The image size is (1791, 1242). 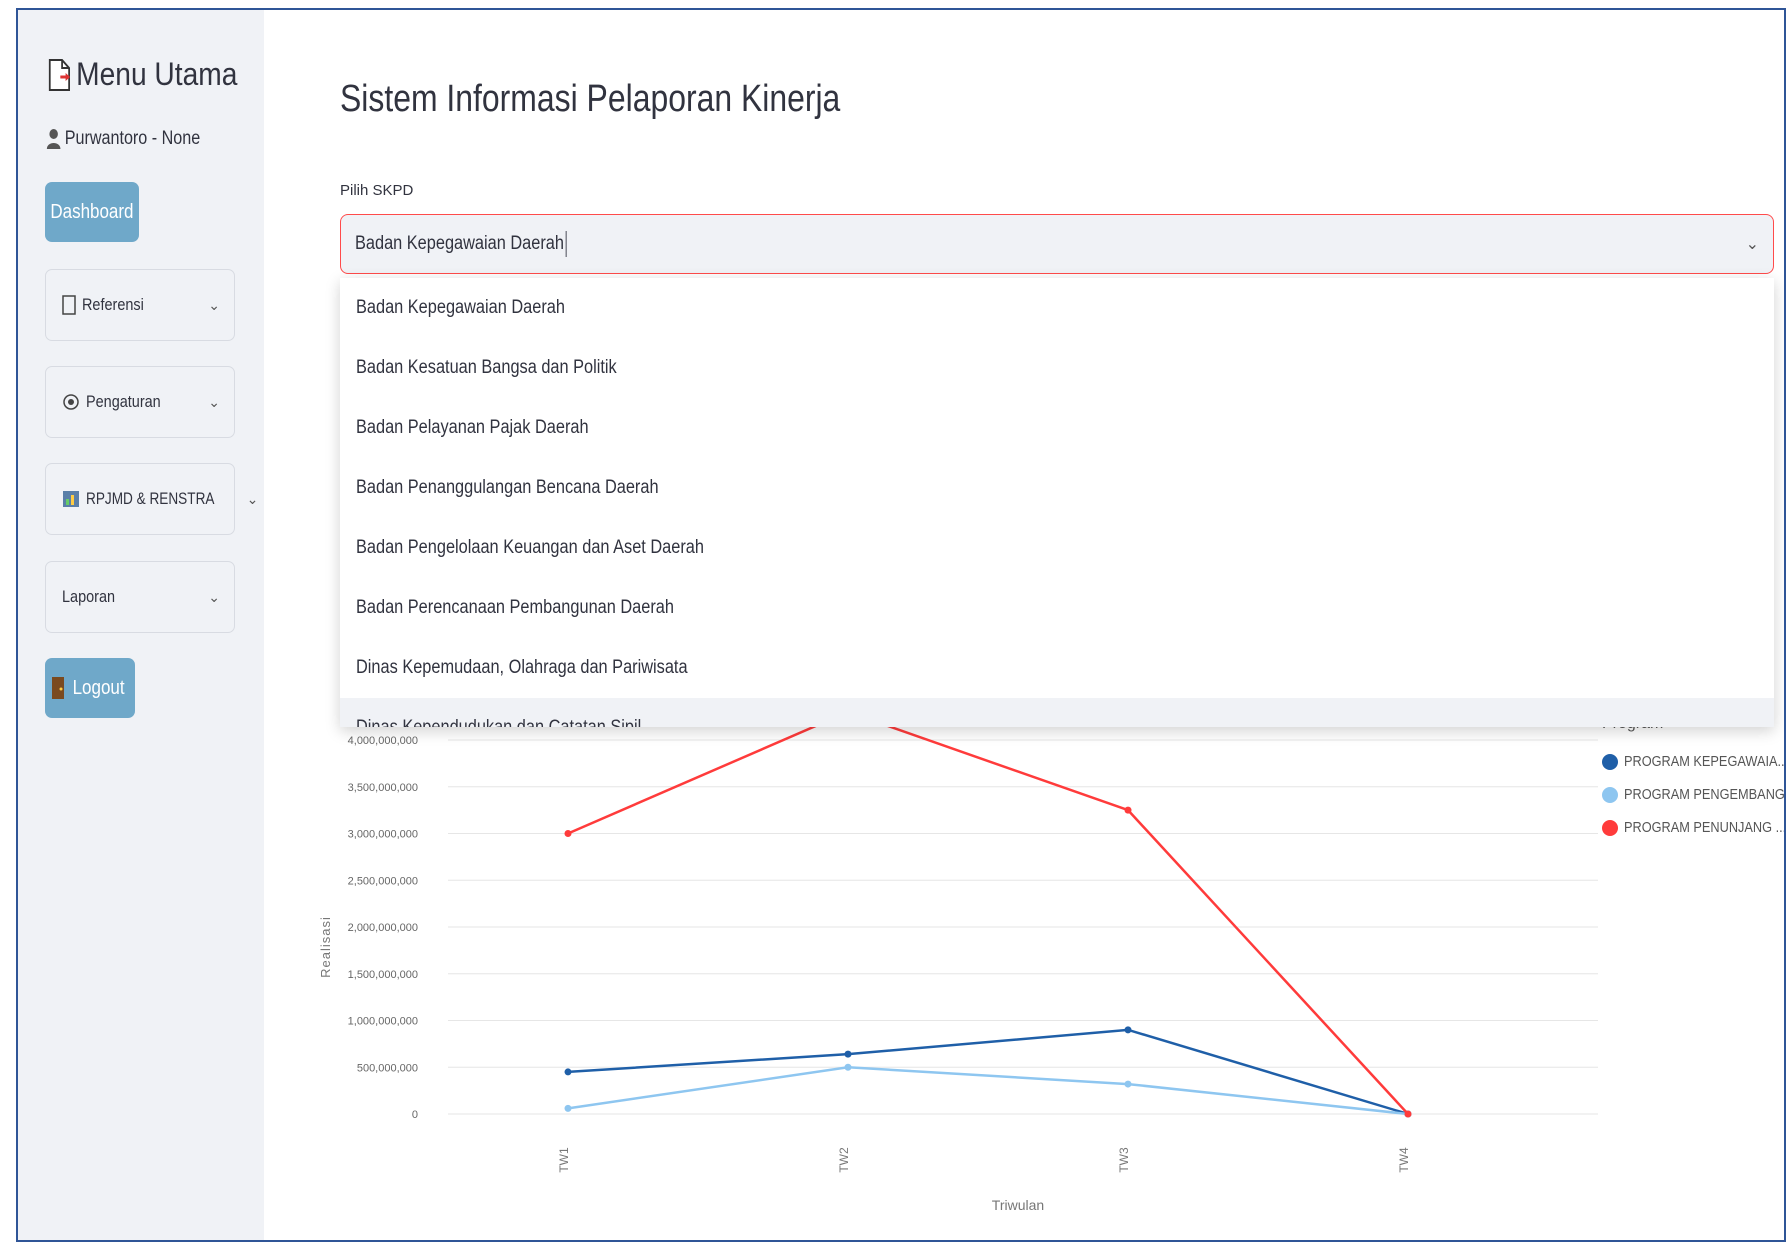 I want to click on y-tick-label: 1,500,000,000, so click(x=383, y=975).